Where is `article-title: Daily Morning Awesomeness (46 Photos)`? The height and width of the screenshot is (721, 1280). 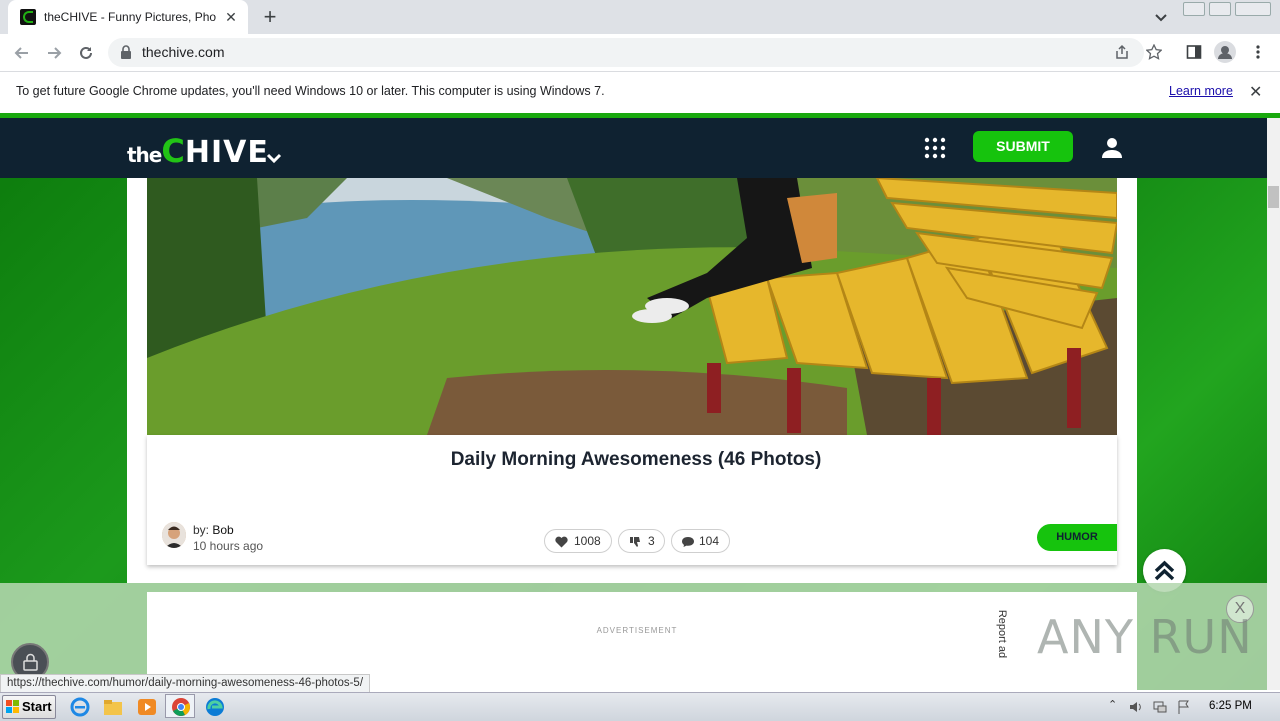 article-title: Daily Morning Awesomeness (46 Photos) is located at coordinates (636, 460).